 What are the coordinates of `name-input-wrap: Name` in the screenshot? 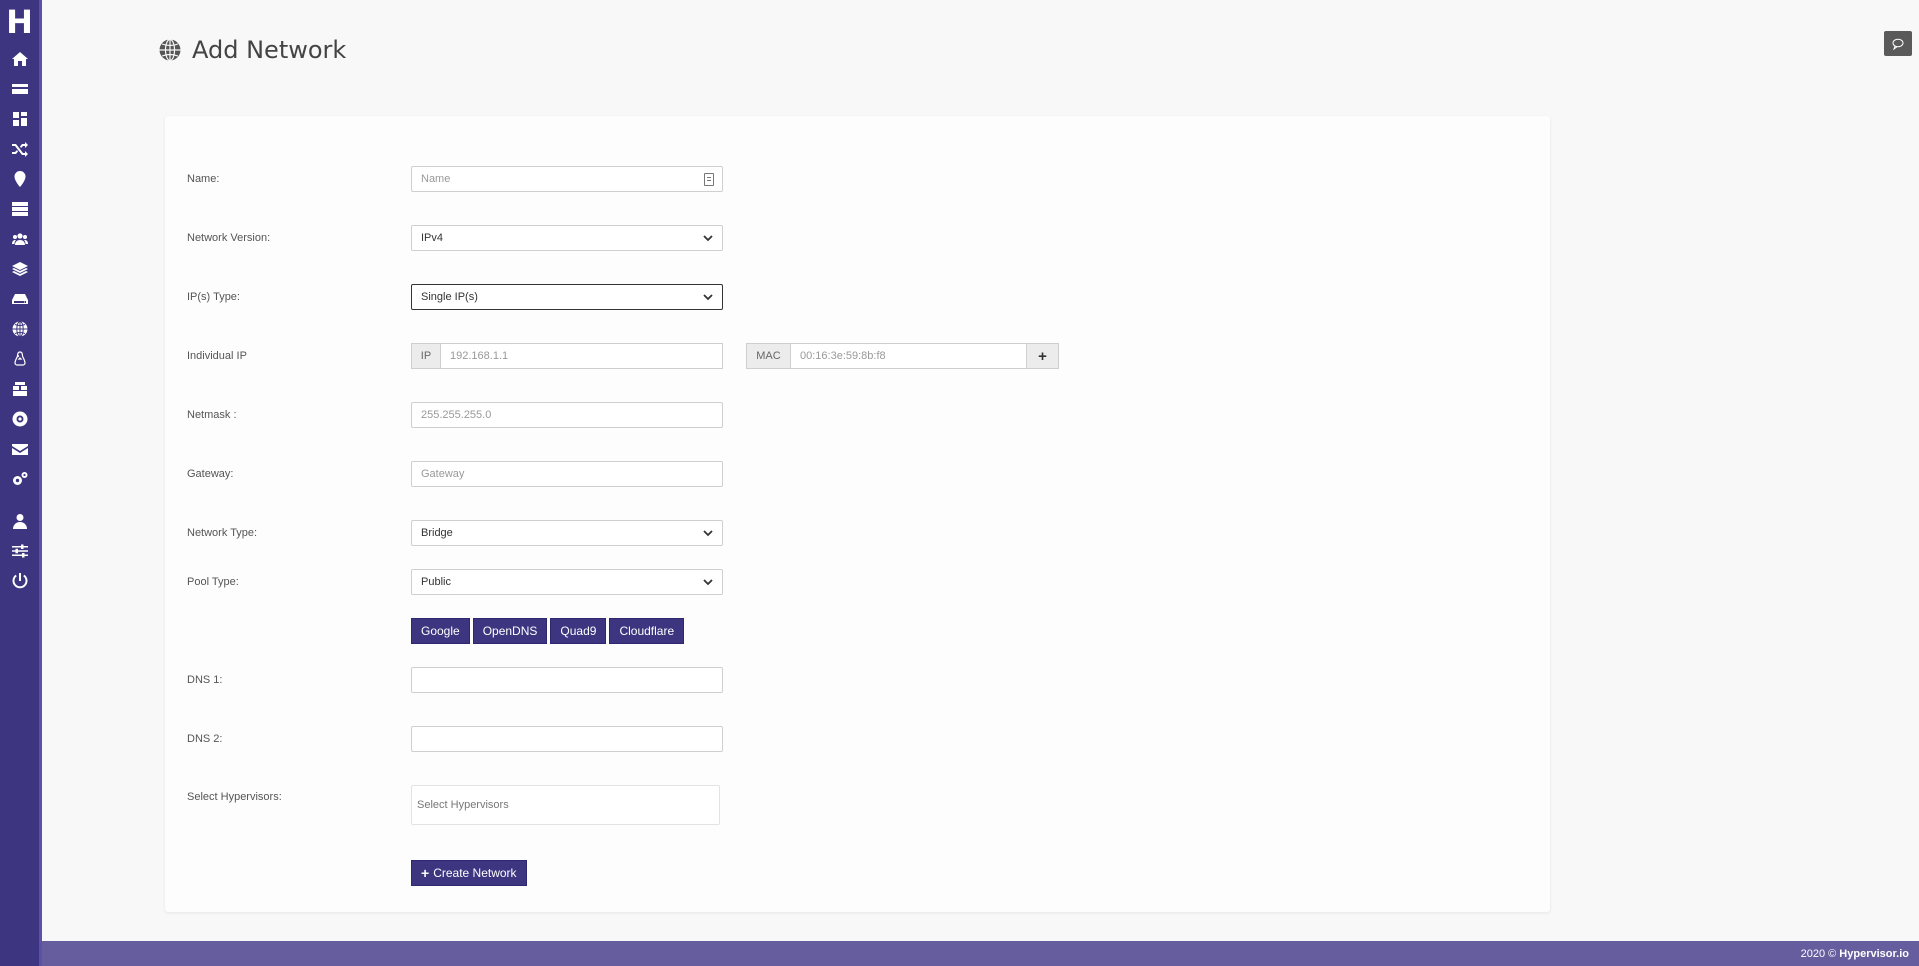 It's located at (567, 179).